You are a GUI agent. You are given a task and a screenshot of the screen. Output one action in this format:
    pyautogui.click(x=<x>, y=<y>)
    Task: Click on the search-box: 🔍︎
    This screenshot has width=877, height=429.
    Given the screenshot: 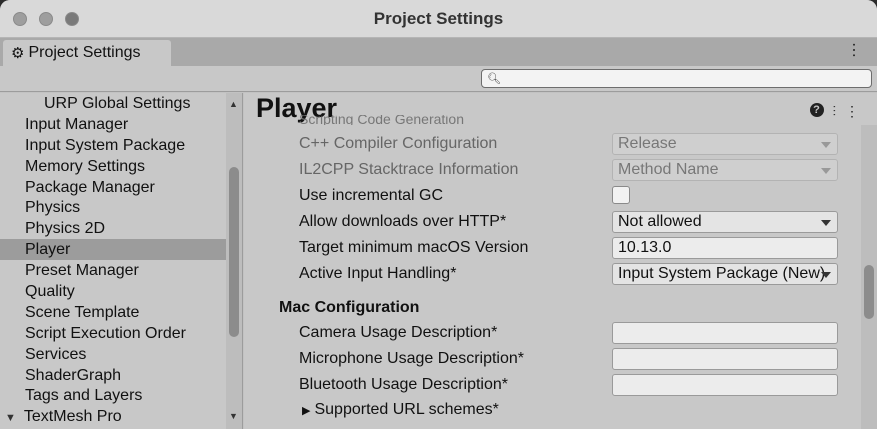 What is the action you would take?
    pyautogui.click(x=676, y=78)
    